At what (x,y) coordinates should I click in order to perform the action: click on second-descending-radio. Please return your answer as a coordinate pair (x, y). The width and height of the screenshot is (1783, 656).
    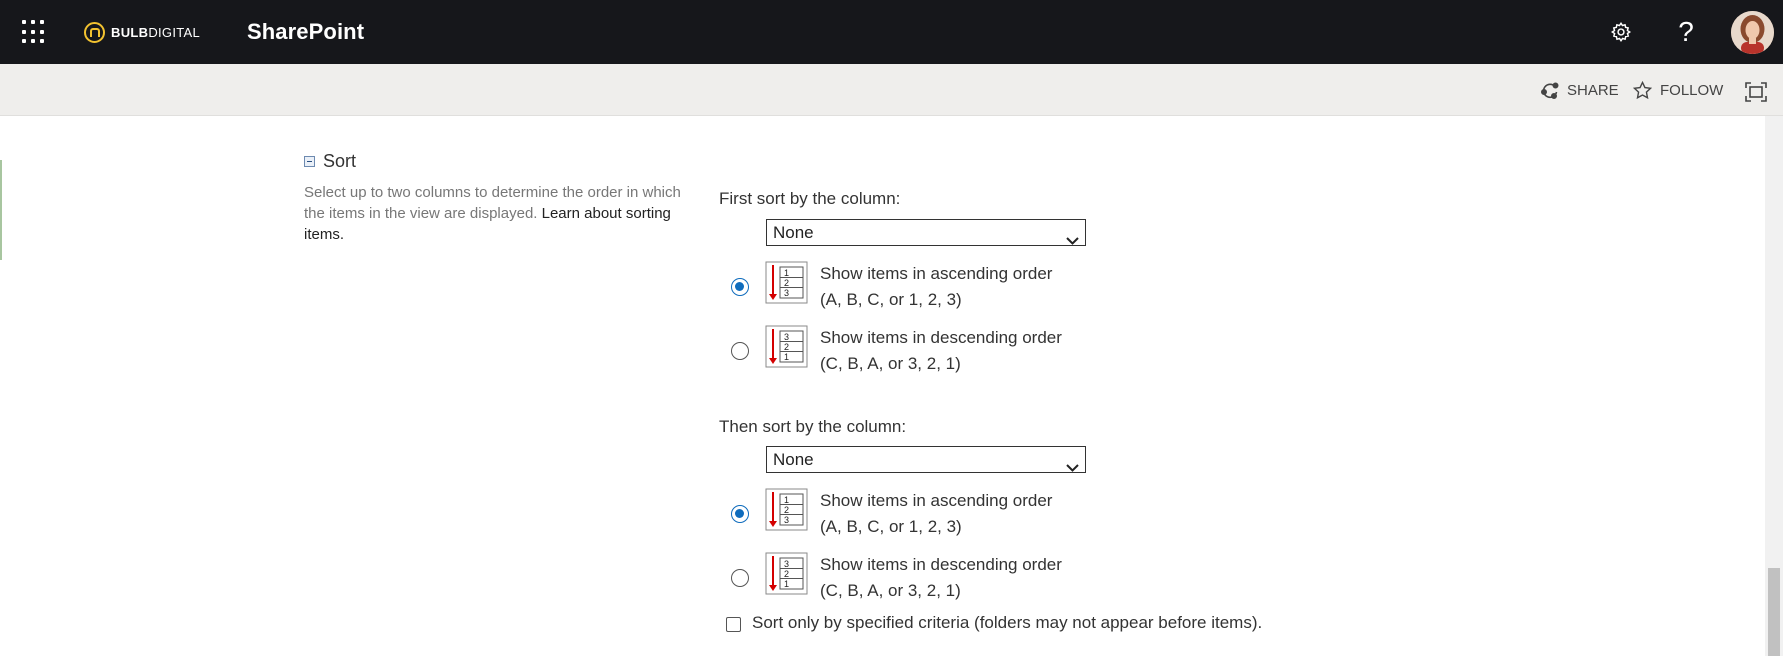
    Looking at the image, I should click on (740, 578).